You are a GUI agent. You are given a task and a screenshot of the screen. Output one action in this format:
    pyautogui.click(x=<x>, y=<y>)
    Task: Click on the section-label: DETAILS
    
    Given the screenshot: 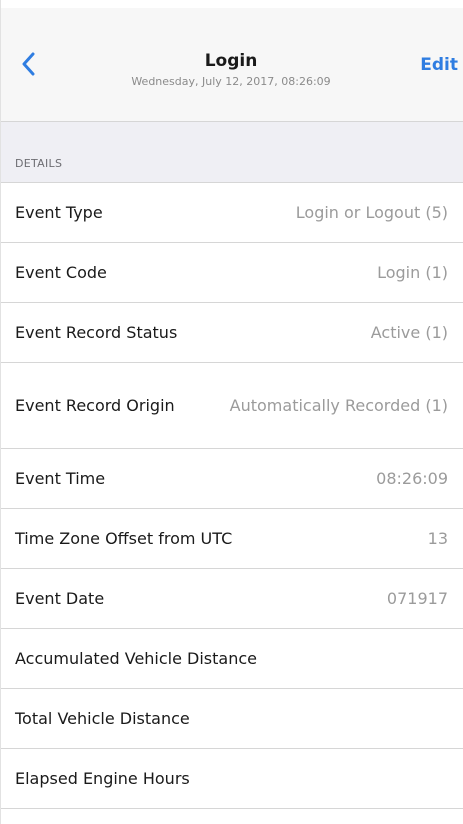 What is the action you would take?
    pyautogui.click(x=39, y=163)
    